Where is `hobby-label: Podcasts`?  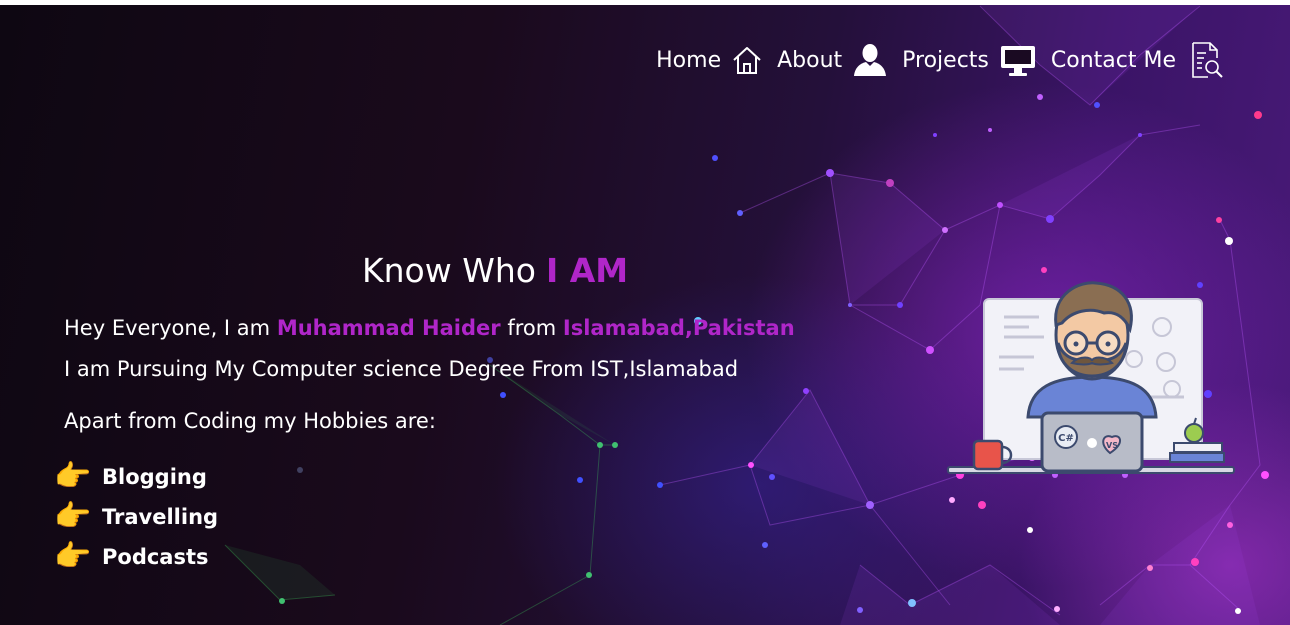 hobby-label: Podcasts is located at coordinates (155, 557).